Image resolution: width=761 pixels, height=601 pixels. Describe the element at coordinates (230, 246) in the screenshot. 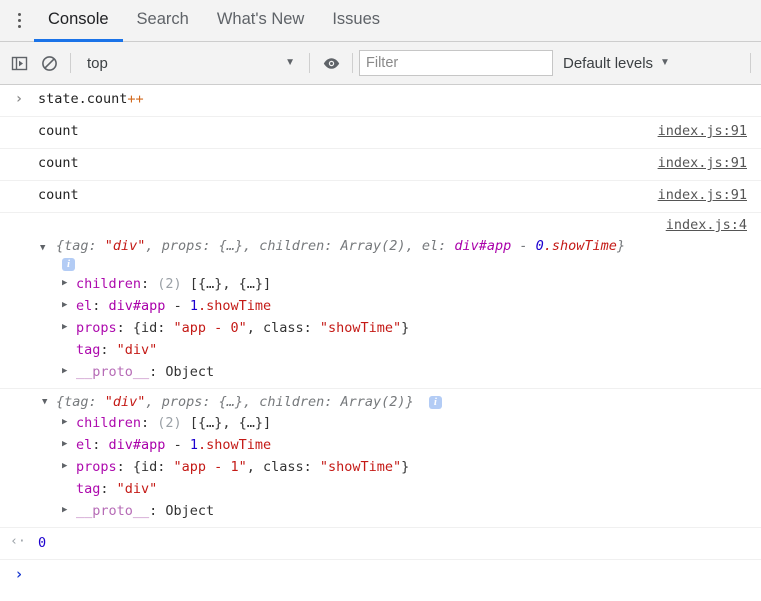

I see `preview-value-props: {…}` at that location.